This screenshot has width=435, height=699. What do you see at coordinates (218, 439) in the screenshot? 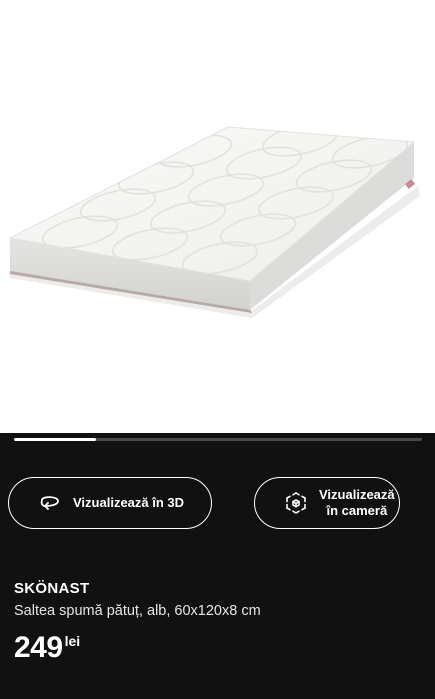
I see `gallery-progress` at bounding box center [218, 439].